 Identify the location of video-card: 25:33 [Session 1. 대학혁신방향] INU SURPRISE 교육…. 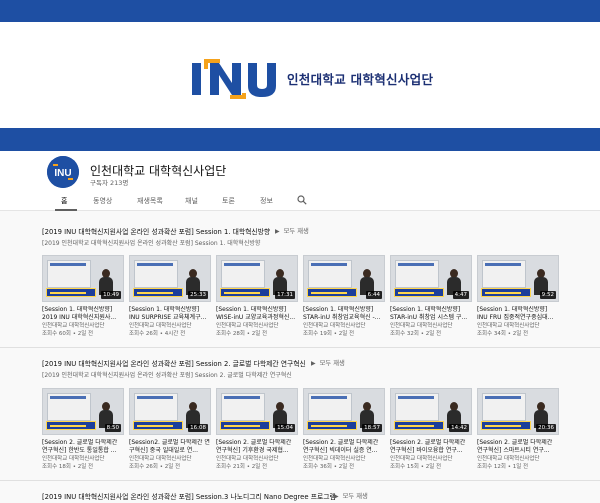
(170, 296).